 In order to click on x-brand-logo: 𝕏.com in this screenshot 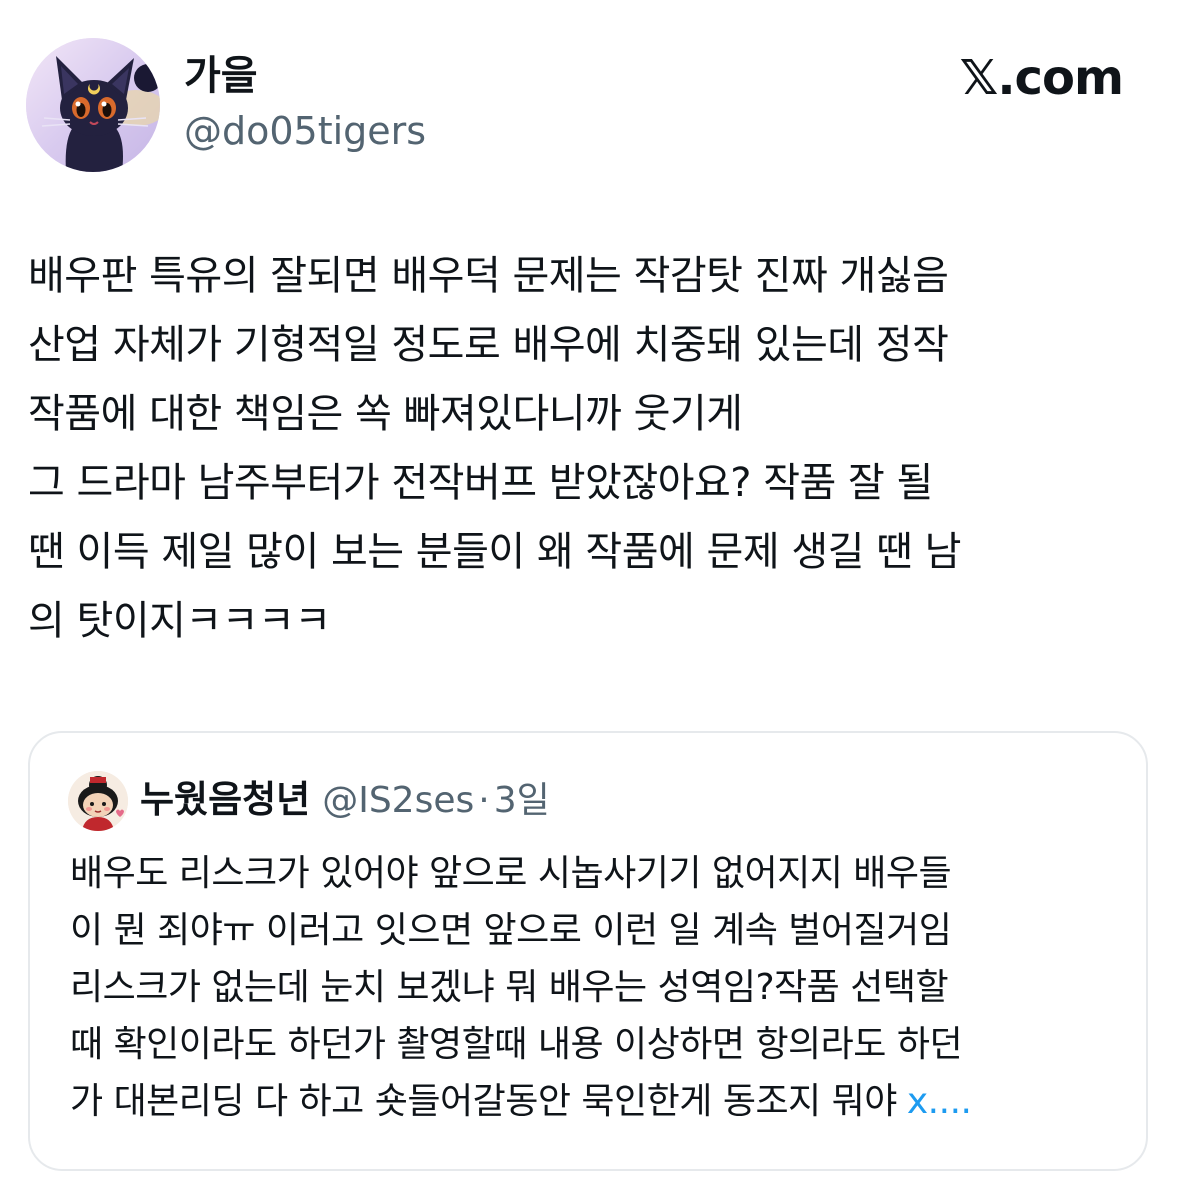, I will do `click(1041, 78)`.